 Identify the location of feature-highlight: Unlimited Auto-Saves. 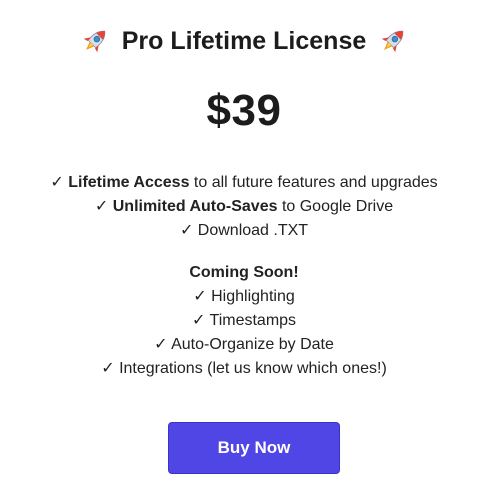
(195, 206).